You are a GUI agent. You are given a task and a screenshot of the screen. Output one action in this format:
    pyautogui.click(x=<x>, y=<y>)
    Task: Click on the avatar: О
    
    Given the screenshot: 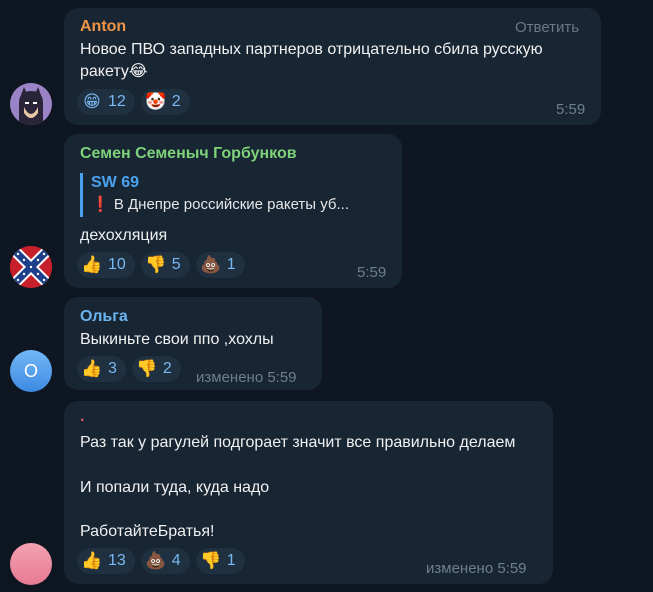 What is the action you would take?
    pyautogui.click(x=31, y=371)
    